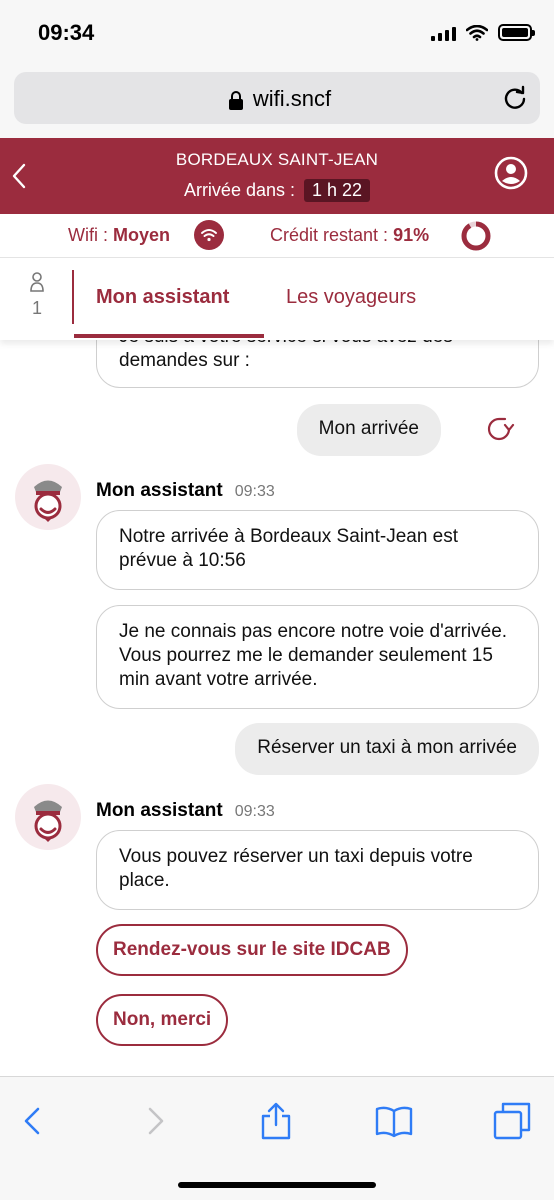  I want to click on browser-chrome: wifi.sncf, so click(277, 102).